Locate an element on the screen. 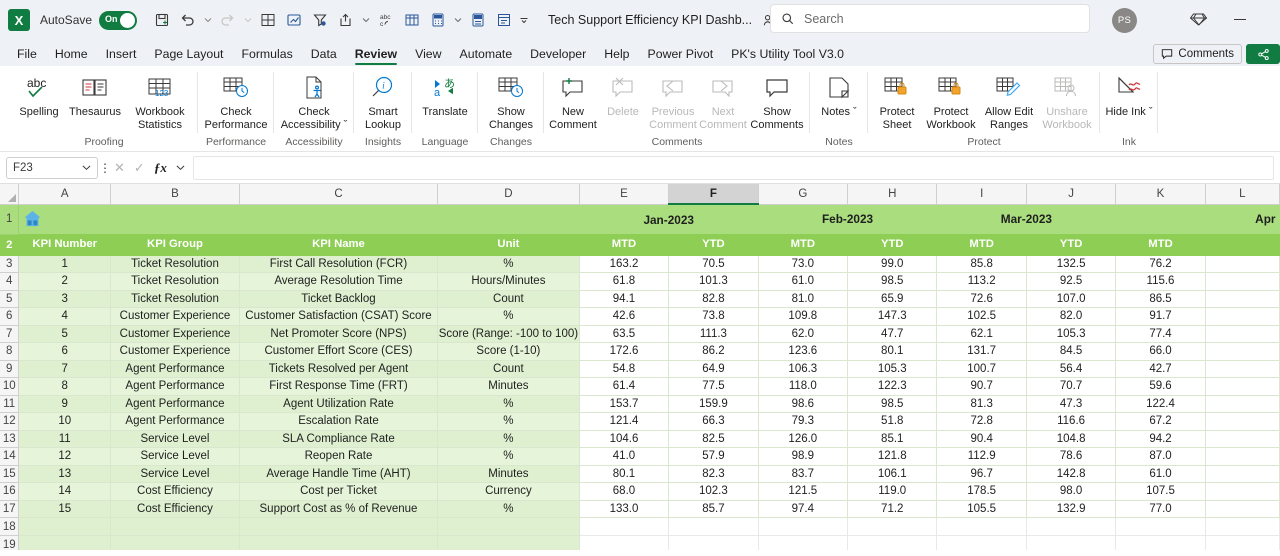 This screenshot has height=556, width=1280. cell-j3: 132.5 is located at coordinates (1071, 264).